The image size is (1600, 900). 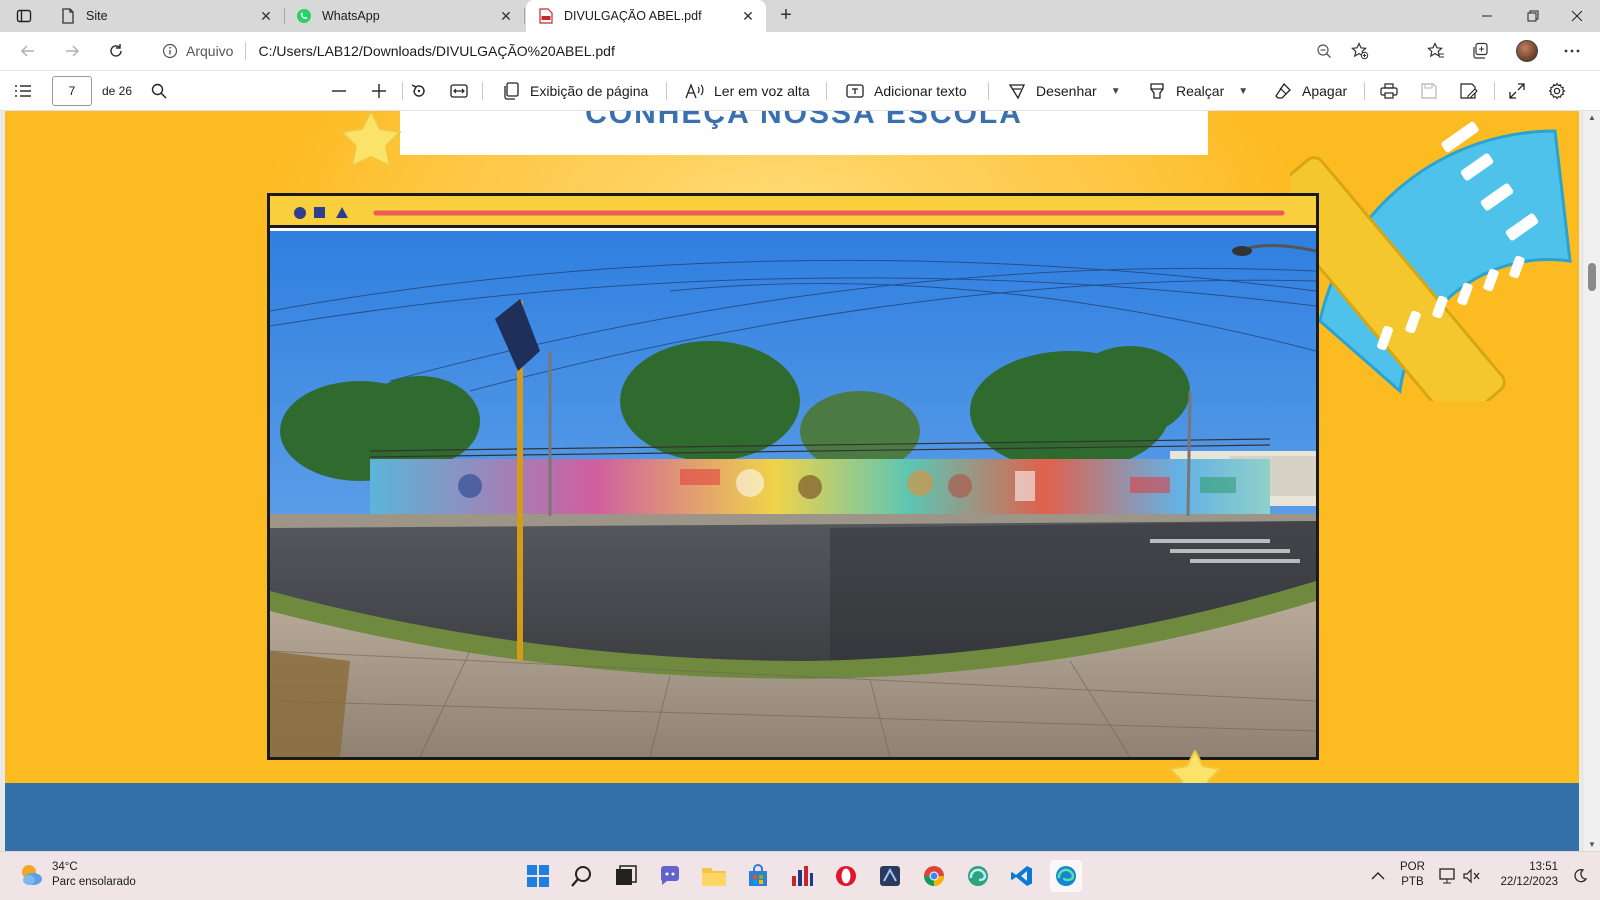 What do you see at coordinates (163, 91) in the screenshot?
I see `find-button` at bounding box center [163, 91].